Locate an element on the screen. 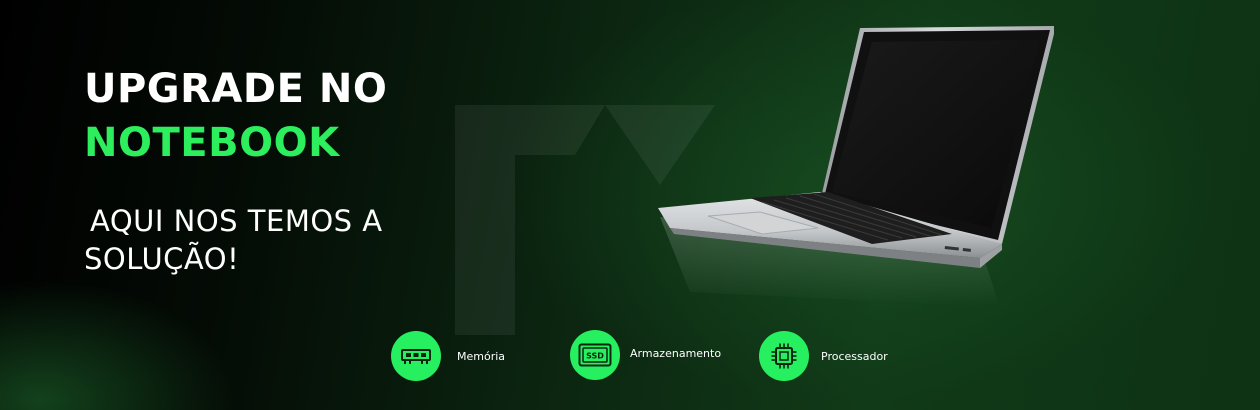 Image resolution: width=1260 pixels, height=410 pixels. headline-line-2: NOTEBOOK is located at coordinates (212, 143).